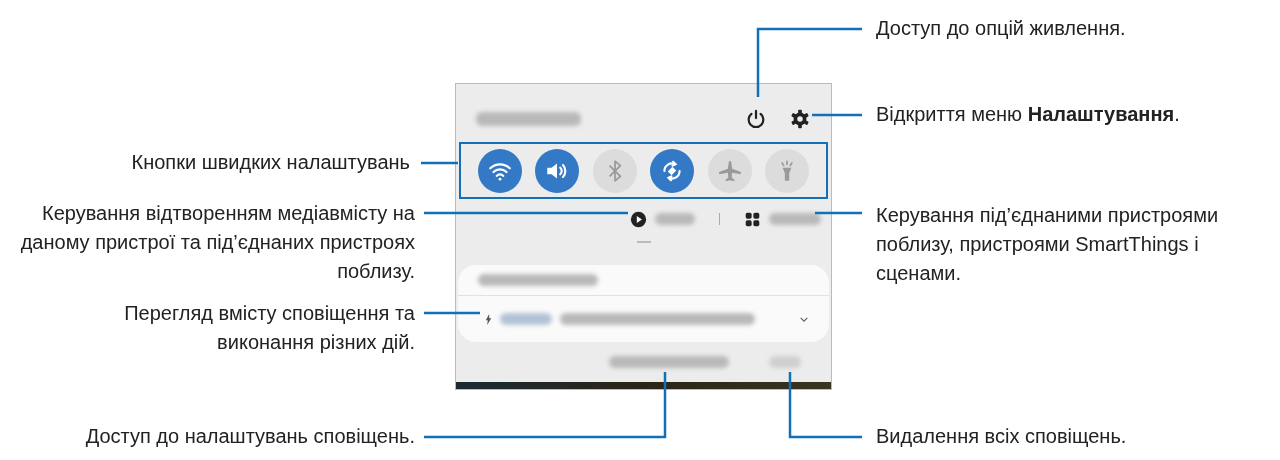  Describe the element at coordinates (643, 242) in the screenshot. I see `drag-handle` at that location.